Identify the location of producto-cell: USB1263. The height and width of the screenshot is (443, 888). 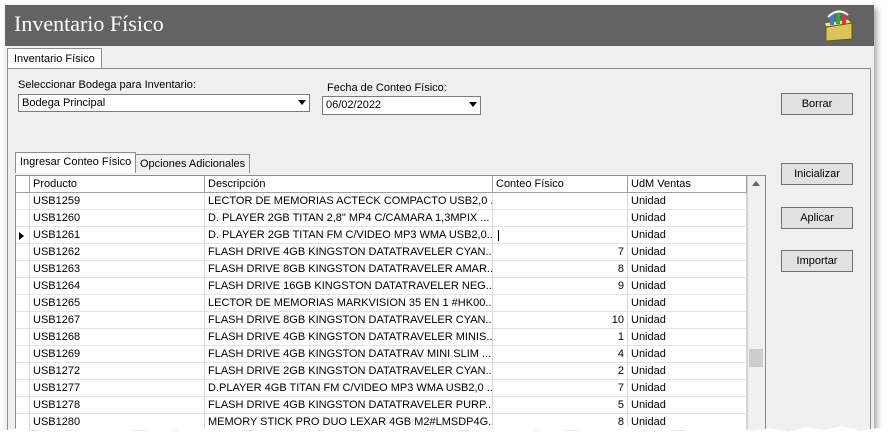
(117, 269).